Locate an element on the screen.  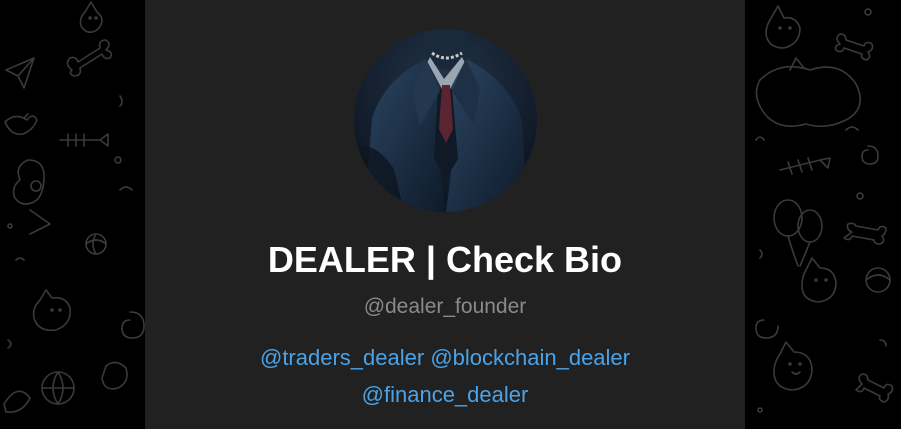
bio-link-traders-dealer: @traders_dealer is located at coordinates (342, 357).